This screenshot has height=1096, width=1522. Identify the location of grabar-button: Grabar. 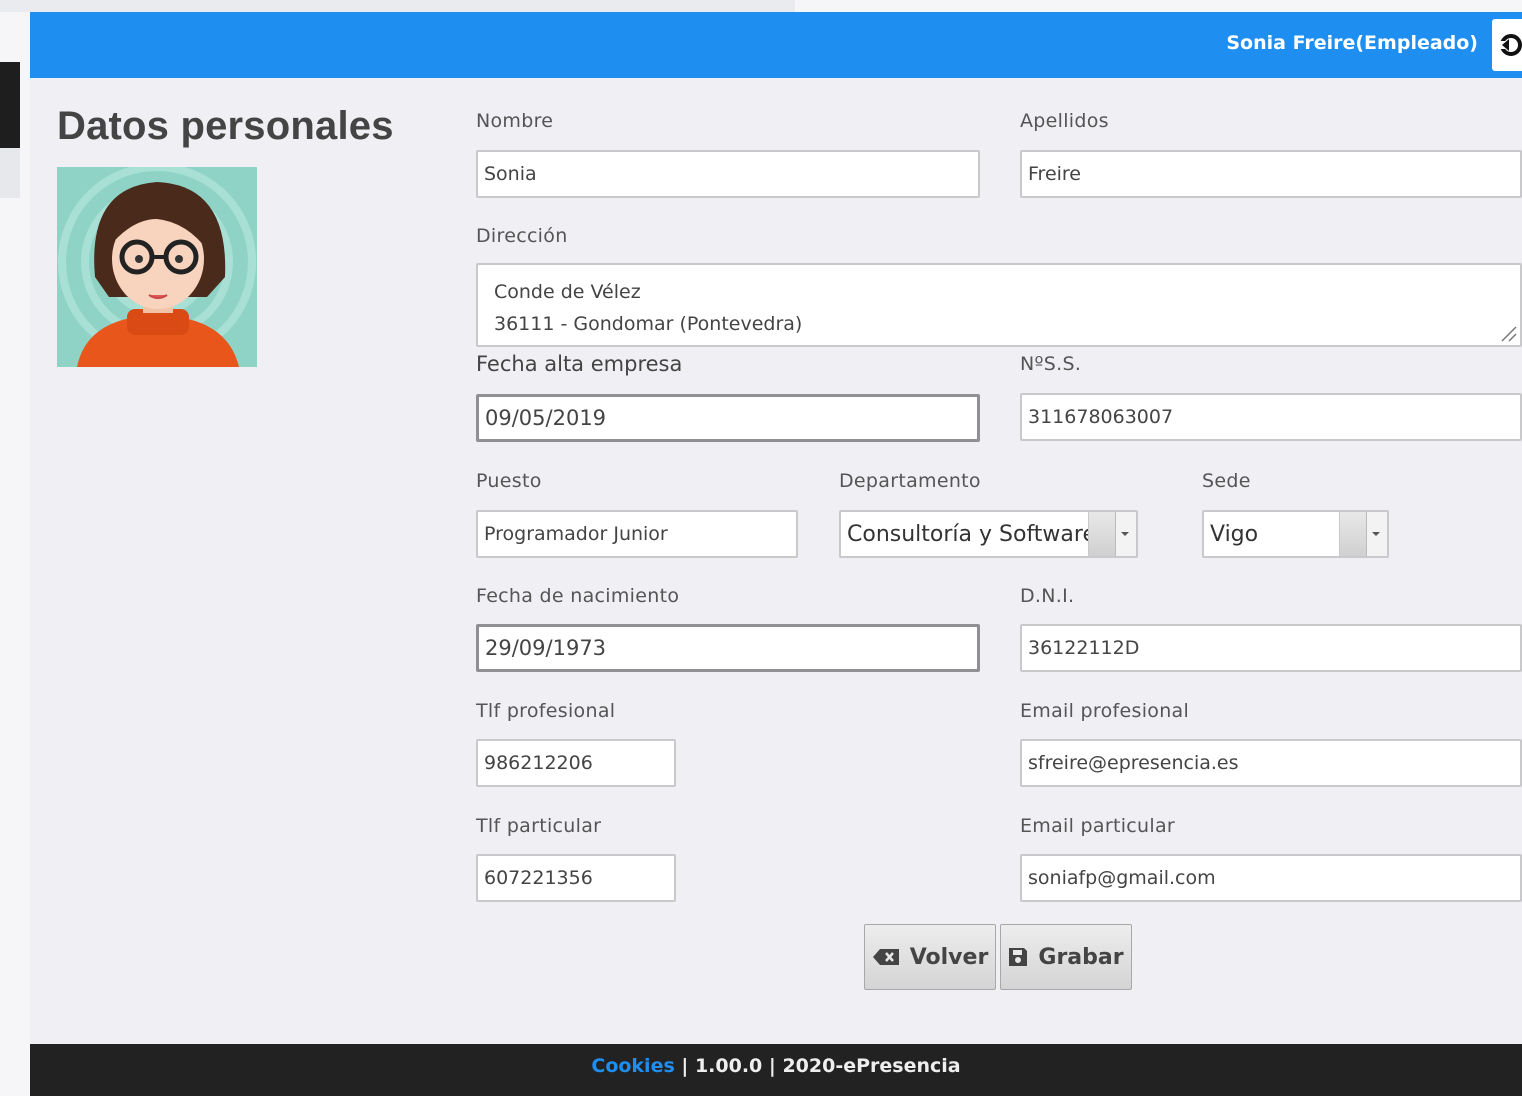
(1066, 957).